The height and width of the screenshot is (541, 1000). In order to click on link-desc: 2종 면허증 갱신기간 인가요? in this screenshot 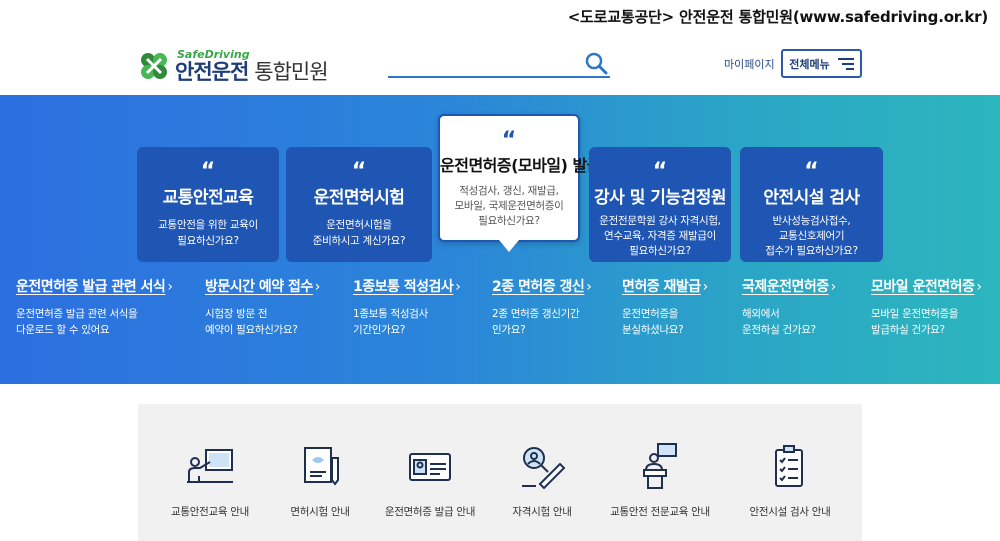, I will do `click(536, 322)`.